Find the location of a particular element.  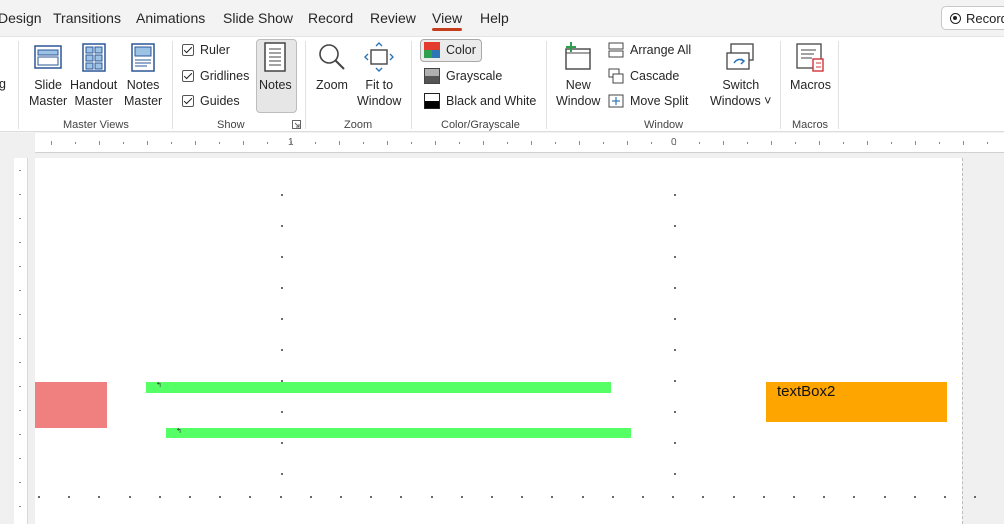

dialog-launcher-icon is located at coordinates (296, 124).